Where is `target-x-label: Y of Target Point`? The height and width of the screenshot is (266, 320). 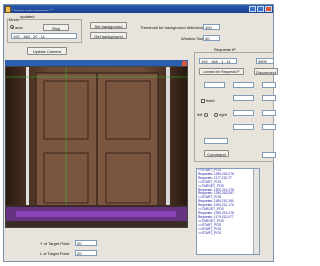 target-x-label: Y of Target Point is located at coordinates (55, 243).